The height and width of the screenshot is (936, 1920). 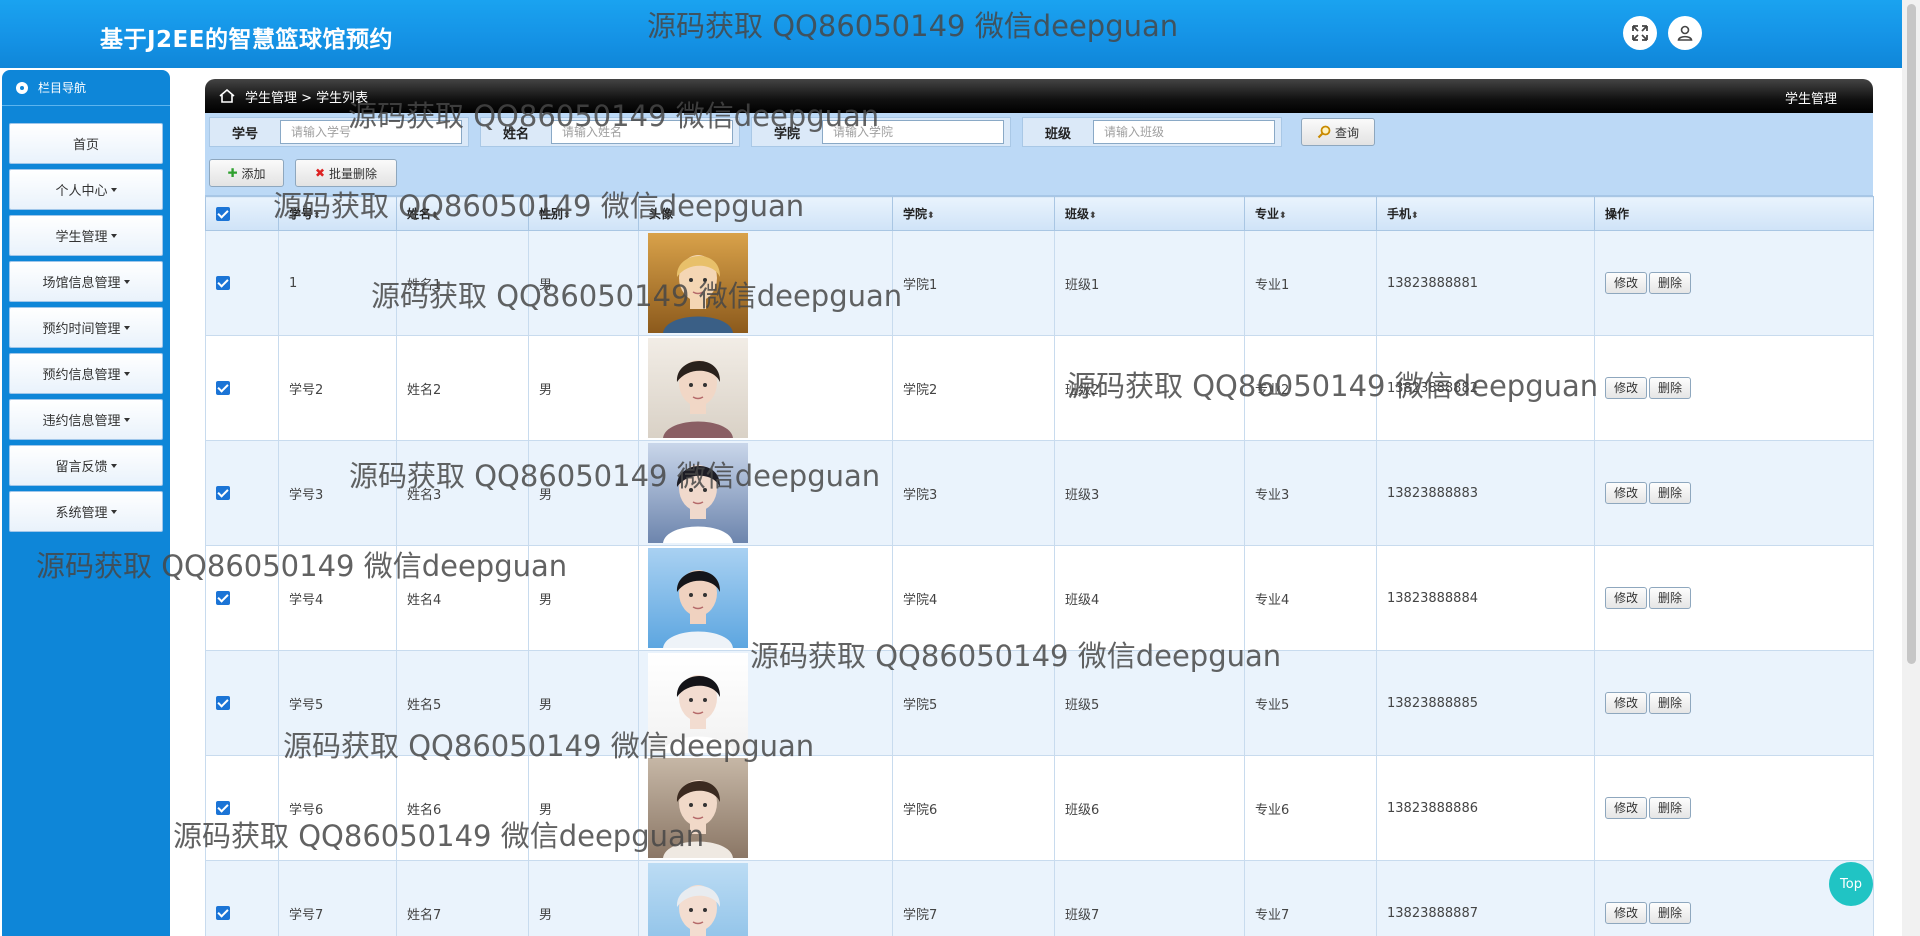 I want to click on table-row: 学号7 姓名7 男 学院7 班级7 专业7 13823888887 修改 删除, so click(x=1039, y=898).